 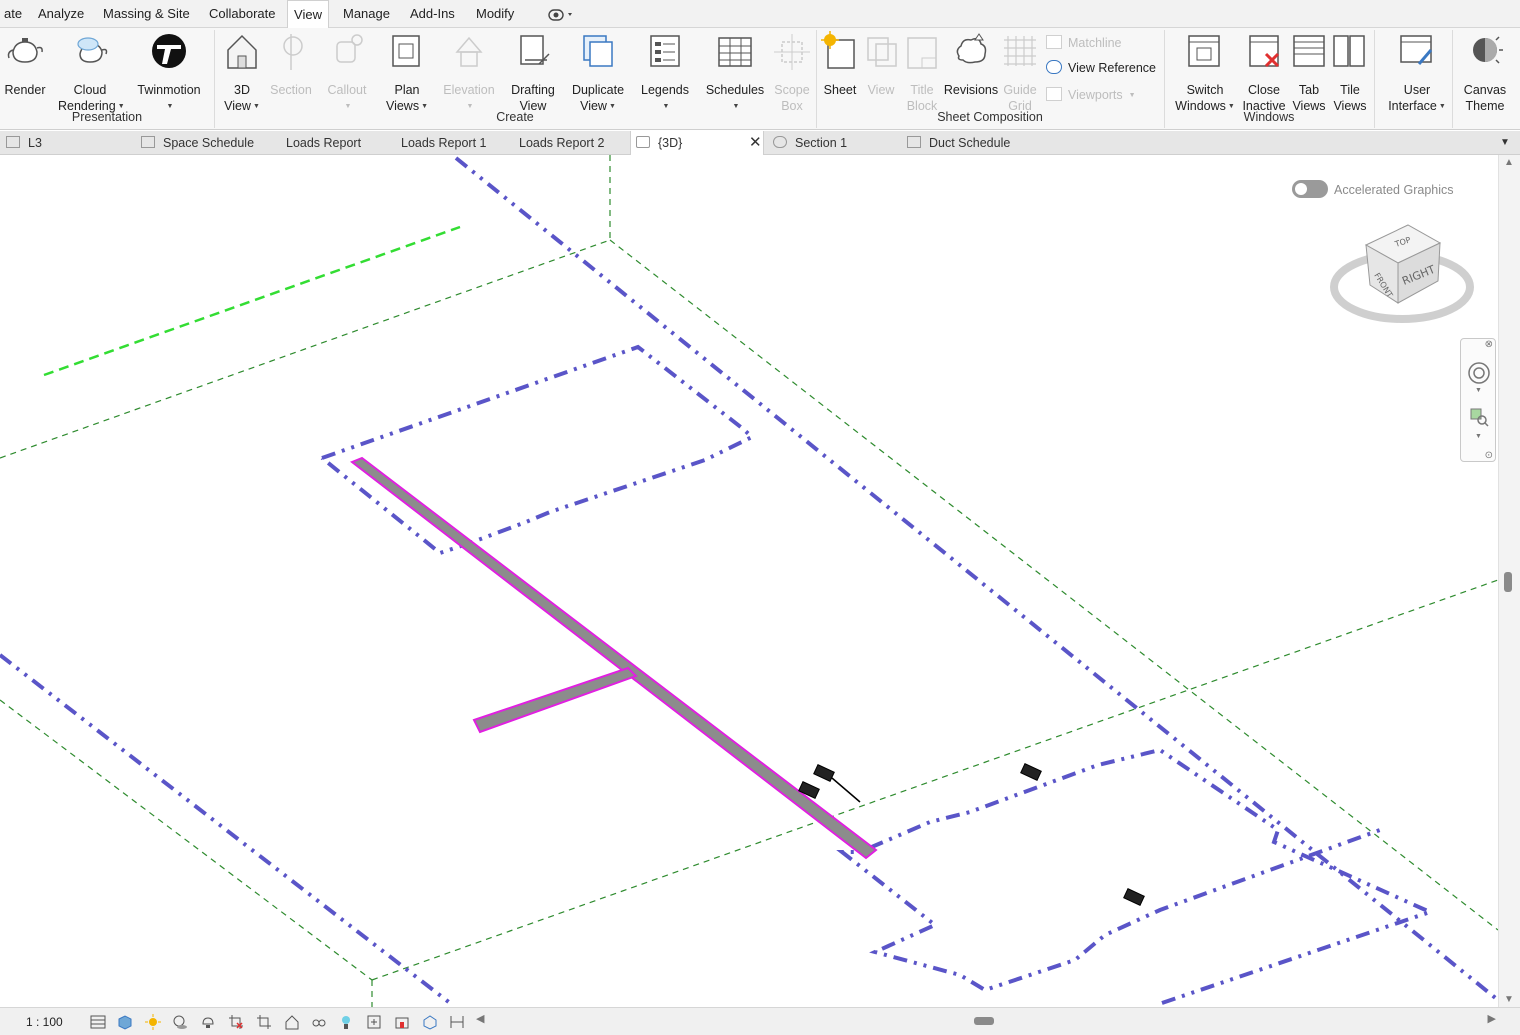 I want to click on tile-views-button: Tile Views, so click(x=1350, y=72).